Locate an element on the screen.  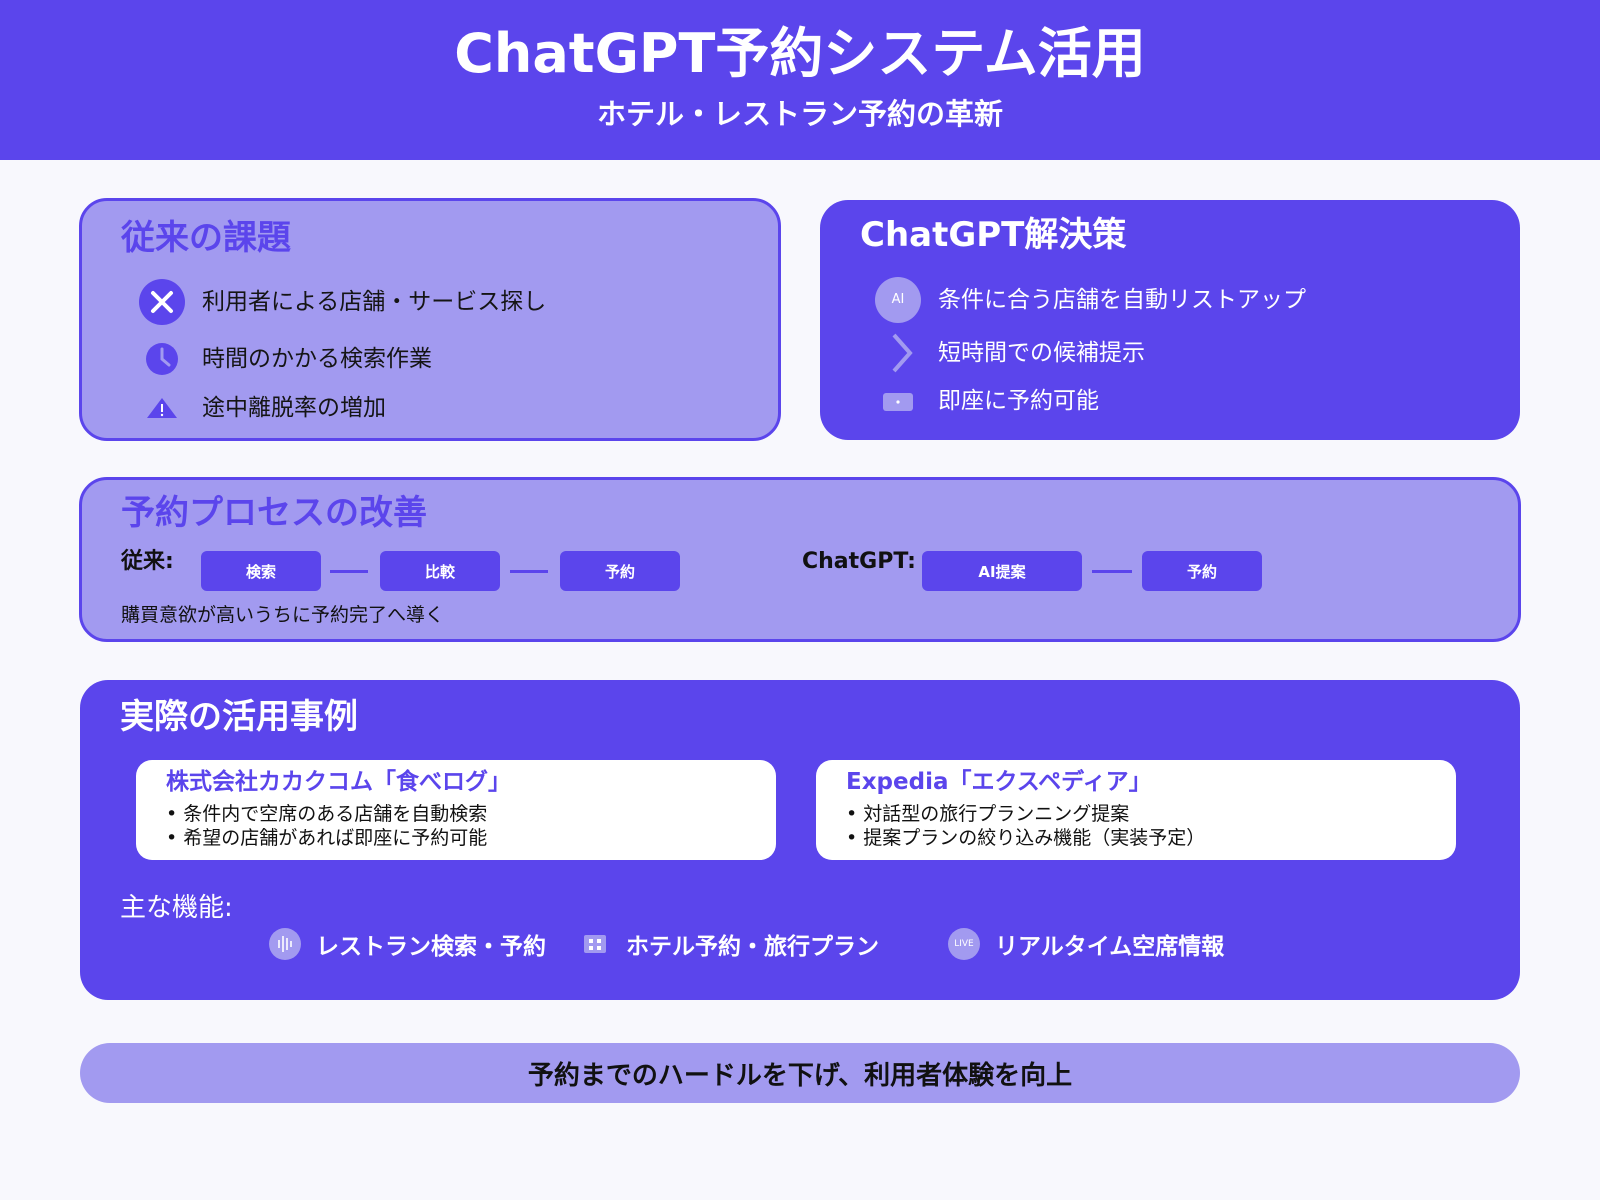
audio-wave-icon is located at coordinates (285, 944).